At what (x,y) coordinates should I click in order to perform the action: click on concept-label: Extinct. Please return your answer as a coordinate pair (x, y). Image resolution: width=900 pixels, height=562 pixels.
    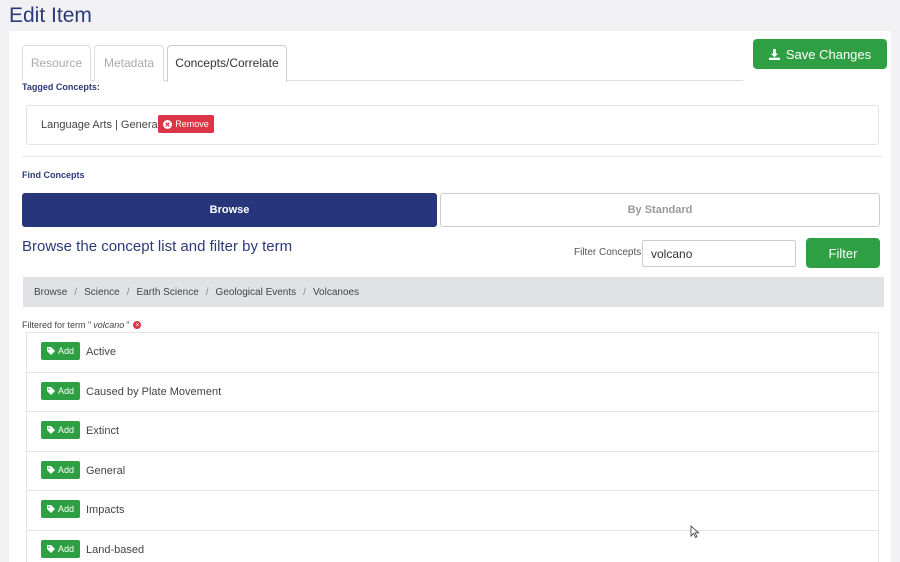
    Looking at the image, I should click on (103, 431).